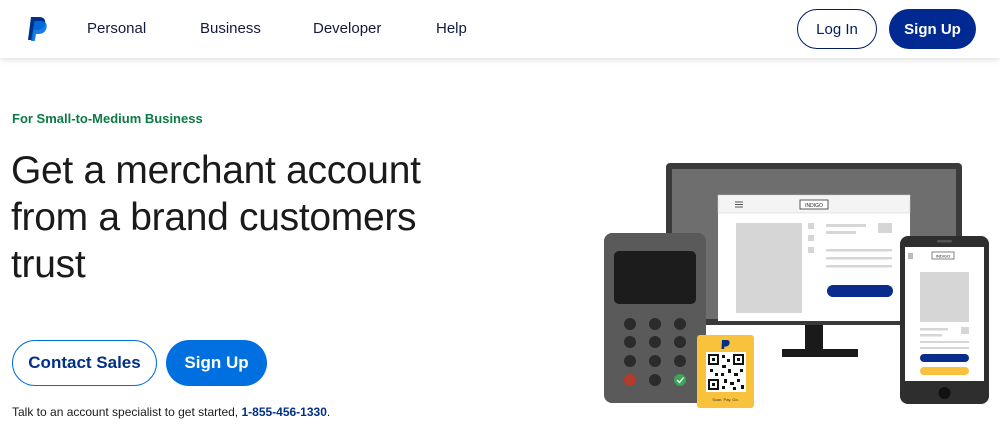  I want to click on nav-developer: Developer, so click(347, 28).